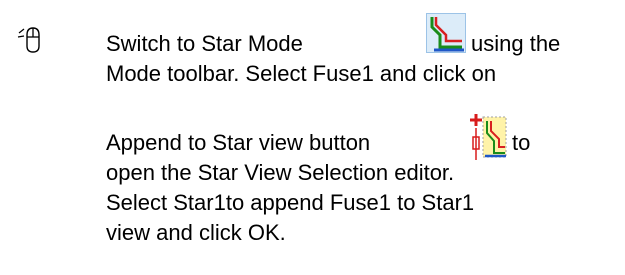 This screenshot has width=625, height=275. What do you see at coordinates (196, 232) in the screenshot?
I see `instruction-line-6: view and click OK.` at bounding box center [196, 232].